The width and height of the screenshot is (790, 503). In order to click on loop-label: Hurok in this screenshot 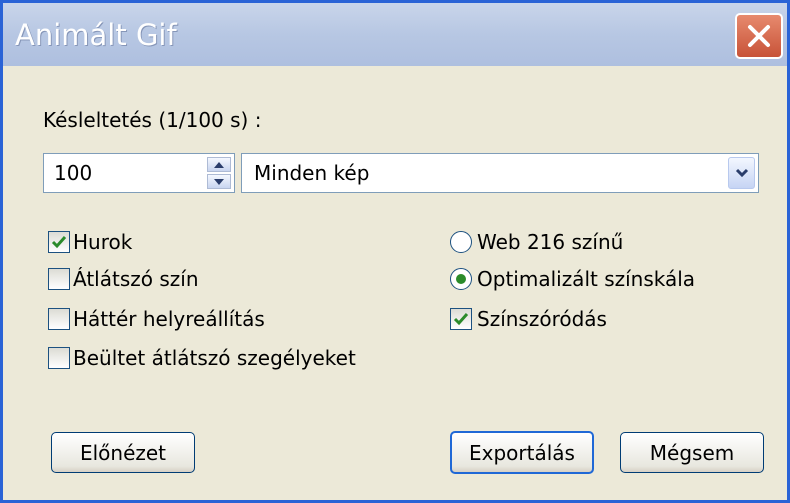, I will do `click(103, 242)`.